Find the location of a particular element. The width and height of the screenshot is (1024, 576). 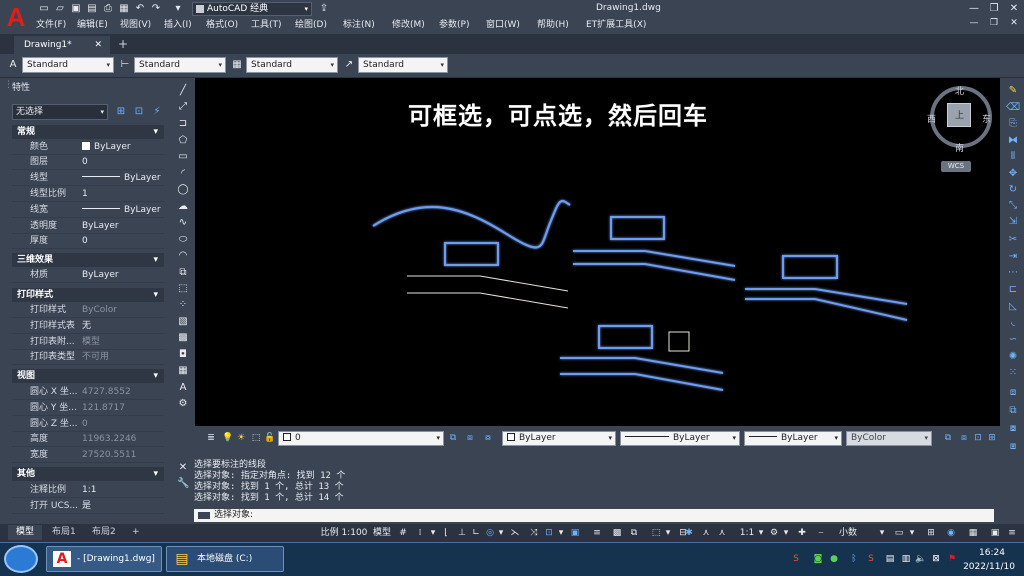

insert-block-icon: ⧉ is located at coordinates (183, 273).